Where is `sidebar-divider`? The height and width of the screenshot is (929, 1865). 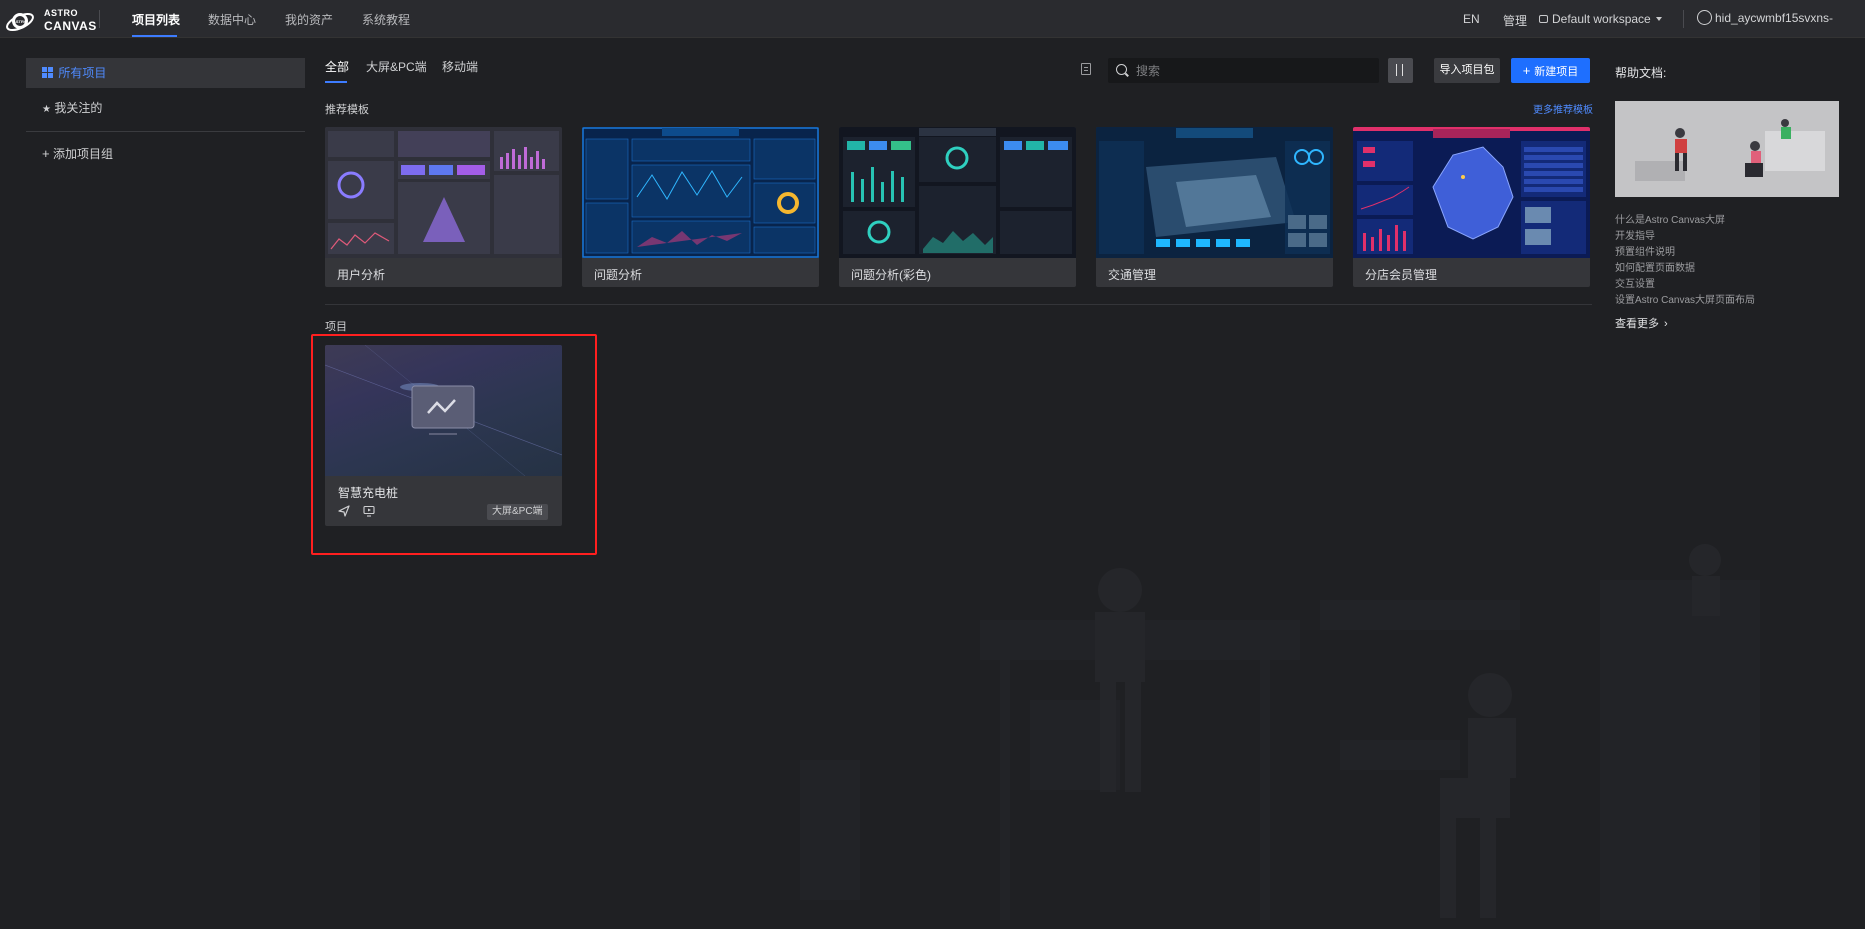 sidebar-divider is located at coordinates (165, 131).